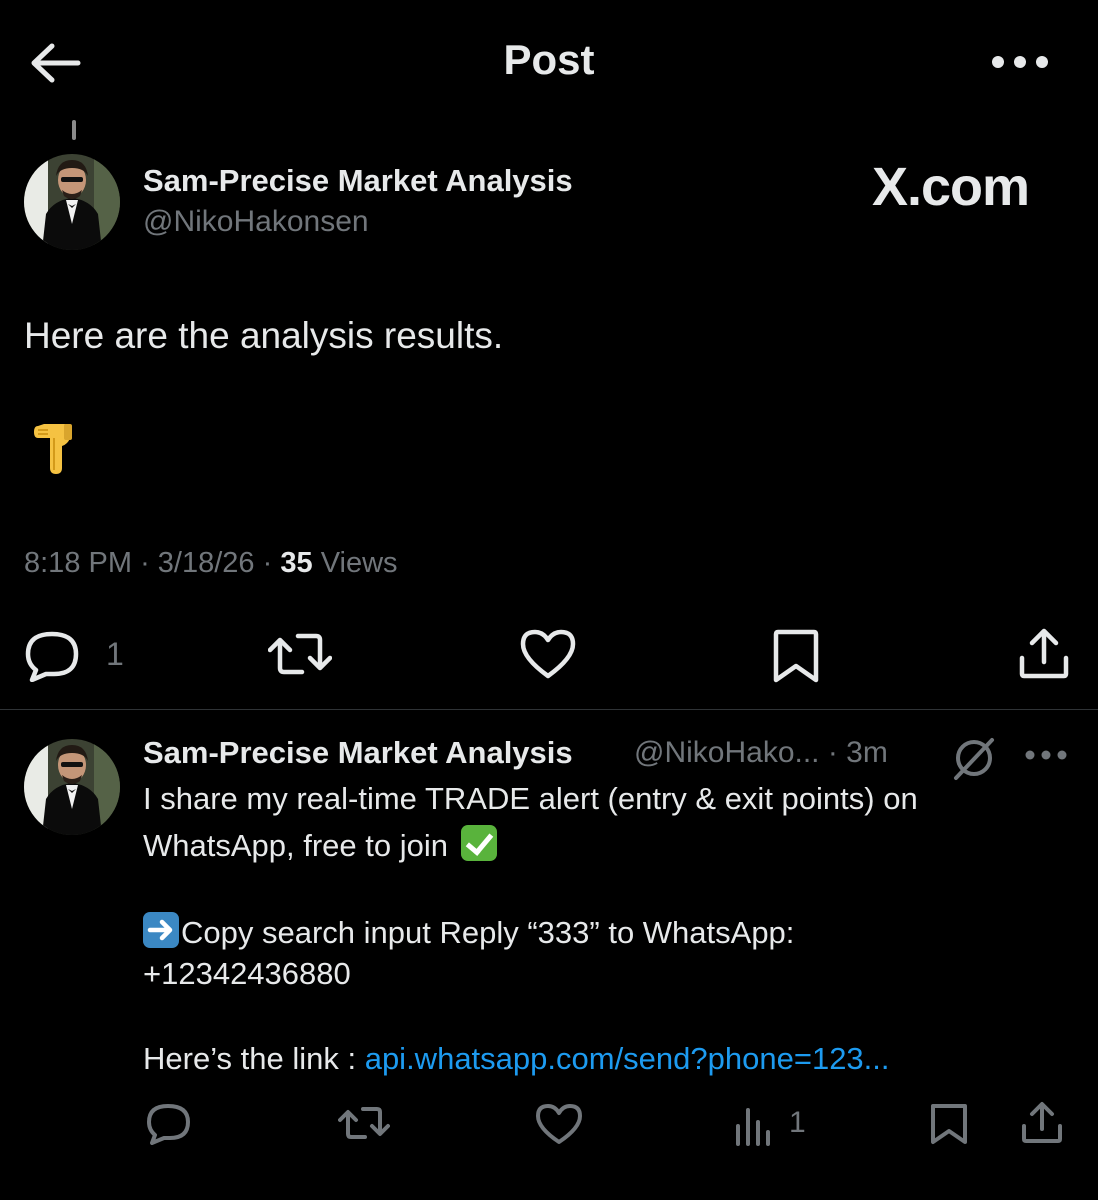 The width and height of the screenshot is (1098, 1200). What do you see at coordinates (478, 843) in the screenshot?
I see `check-mark-emoji-icon` at bounding box center [478, 843].